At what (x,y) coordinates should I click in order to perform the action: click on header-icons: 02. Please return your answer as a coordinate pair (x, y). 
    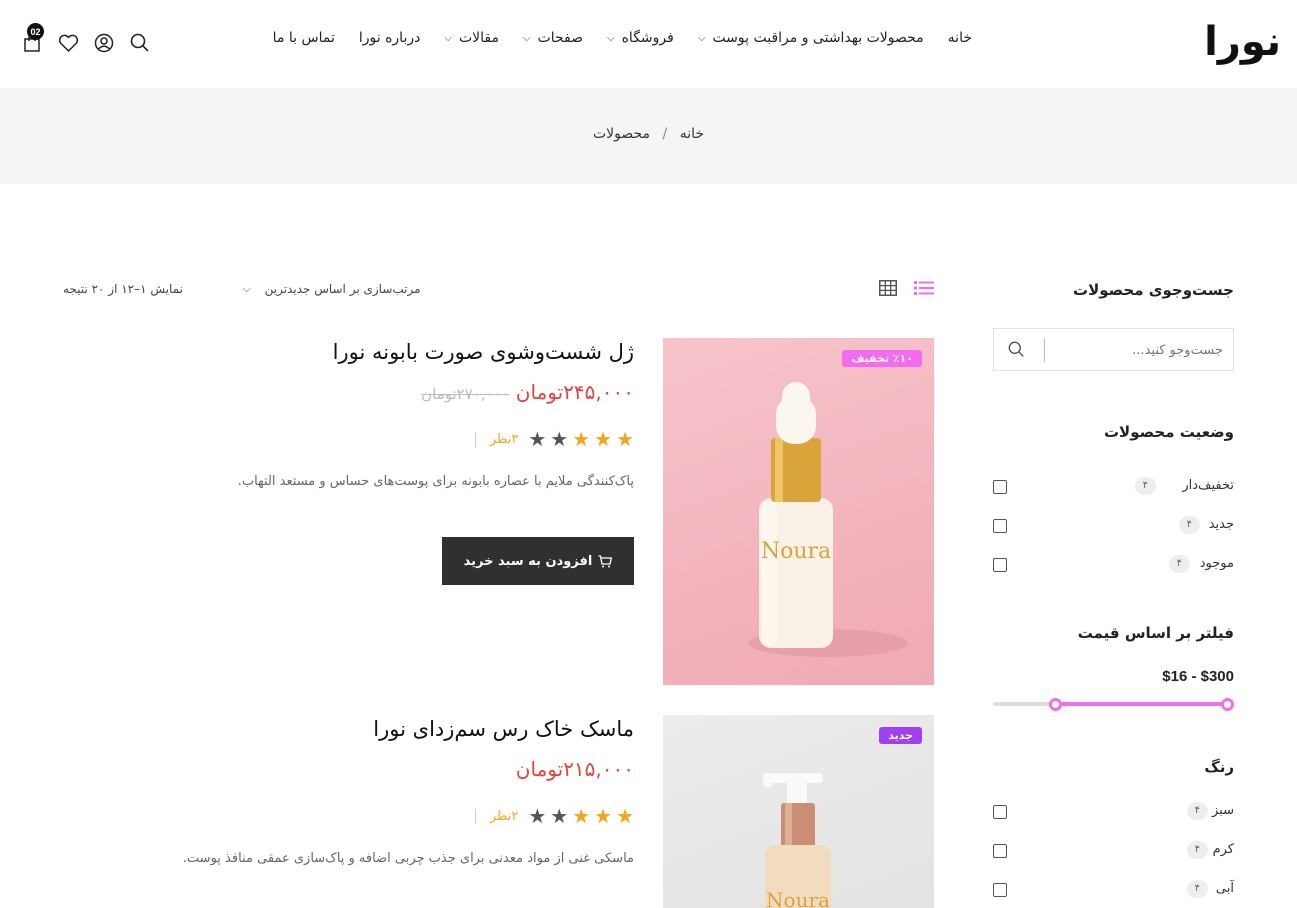
    Looking at the image, I should click on (86, 40).